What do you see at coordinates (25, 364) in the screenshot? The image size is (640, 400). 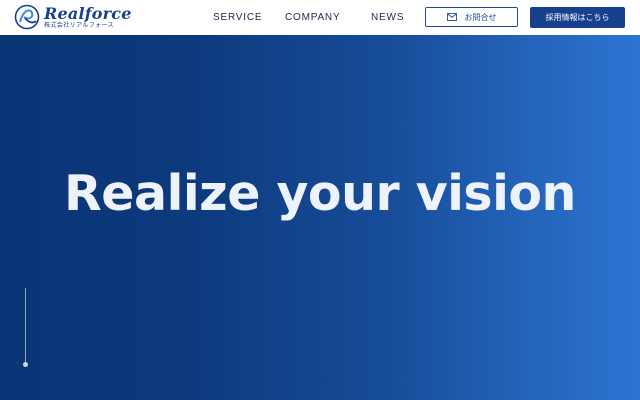 I see `scroll-indicator-dot` at bounding box center [25, 364].